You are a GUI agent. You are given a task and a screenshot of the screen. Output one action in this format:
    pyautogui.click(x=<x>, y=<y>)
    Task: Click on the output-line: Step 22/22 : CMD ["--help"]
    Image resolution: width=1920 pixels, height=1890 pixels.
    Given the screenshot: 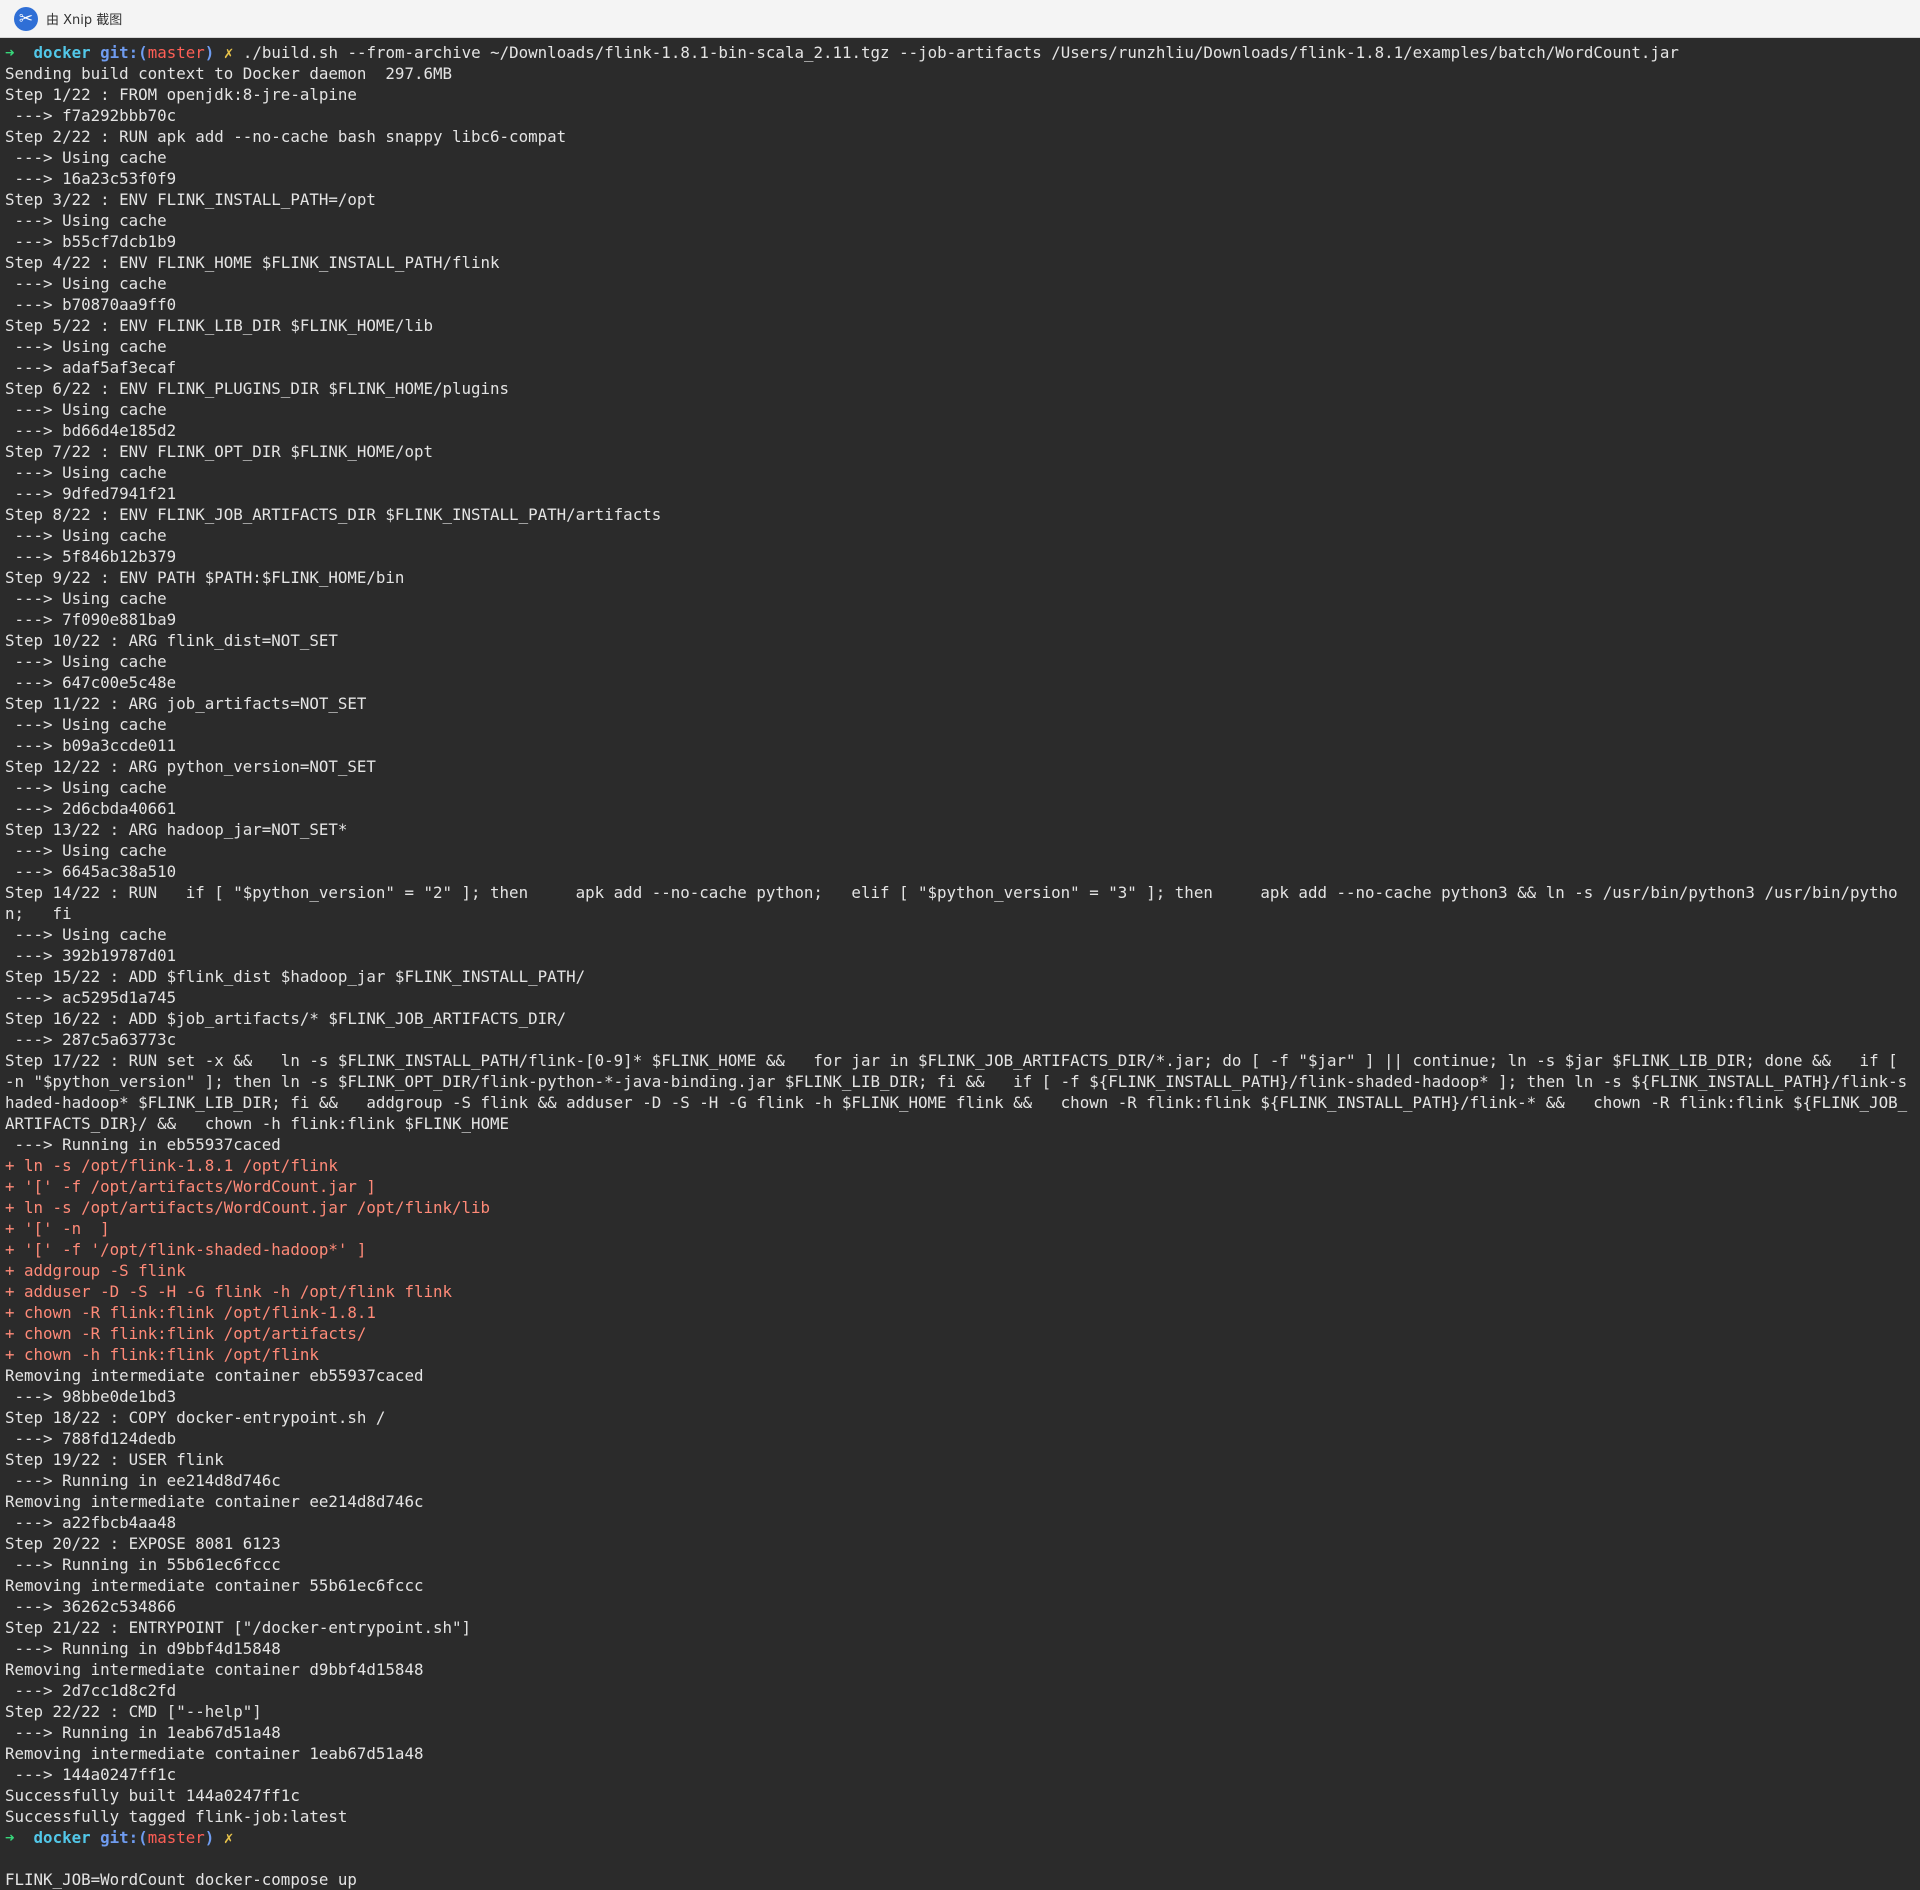 What is the action you would take?
    pyautogui.click(x=133, y=1711)
    